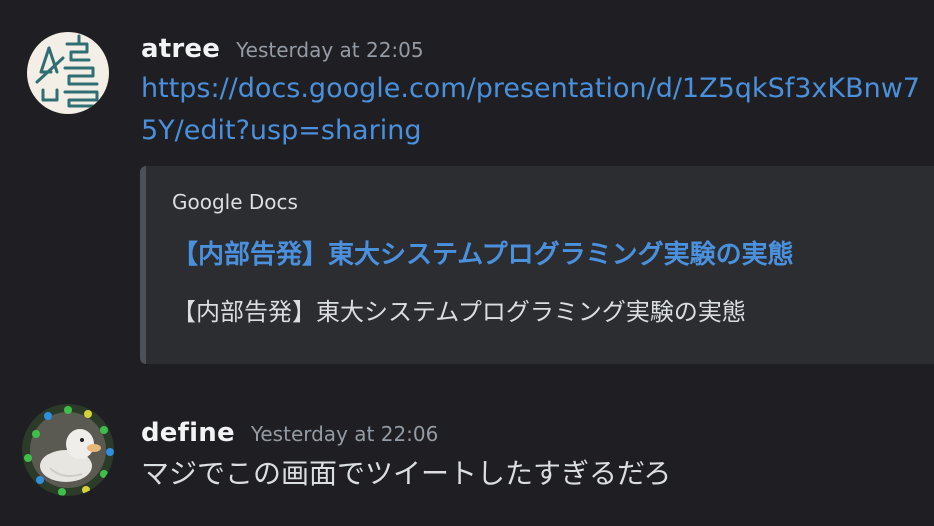 The width and height of the screenshot is (934, 526). I want to click on avatar-define, so click(68, 450).